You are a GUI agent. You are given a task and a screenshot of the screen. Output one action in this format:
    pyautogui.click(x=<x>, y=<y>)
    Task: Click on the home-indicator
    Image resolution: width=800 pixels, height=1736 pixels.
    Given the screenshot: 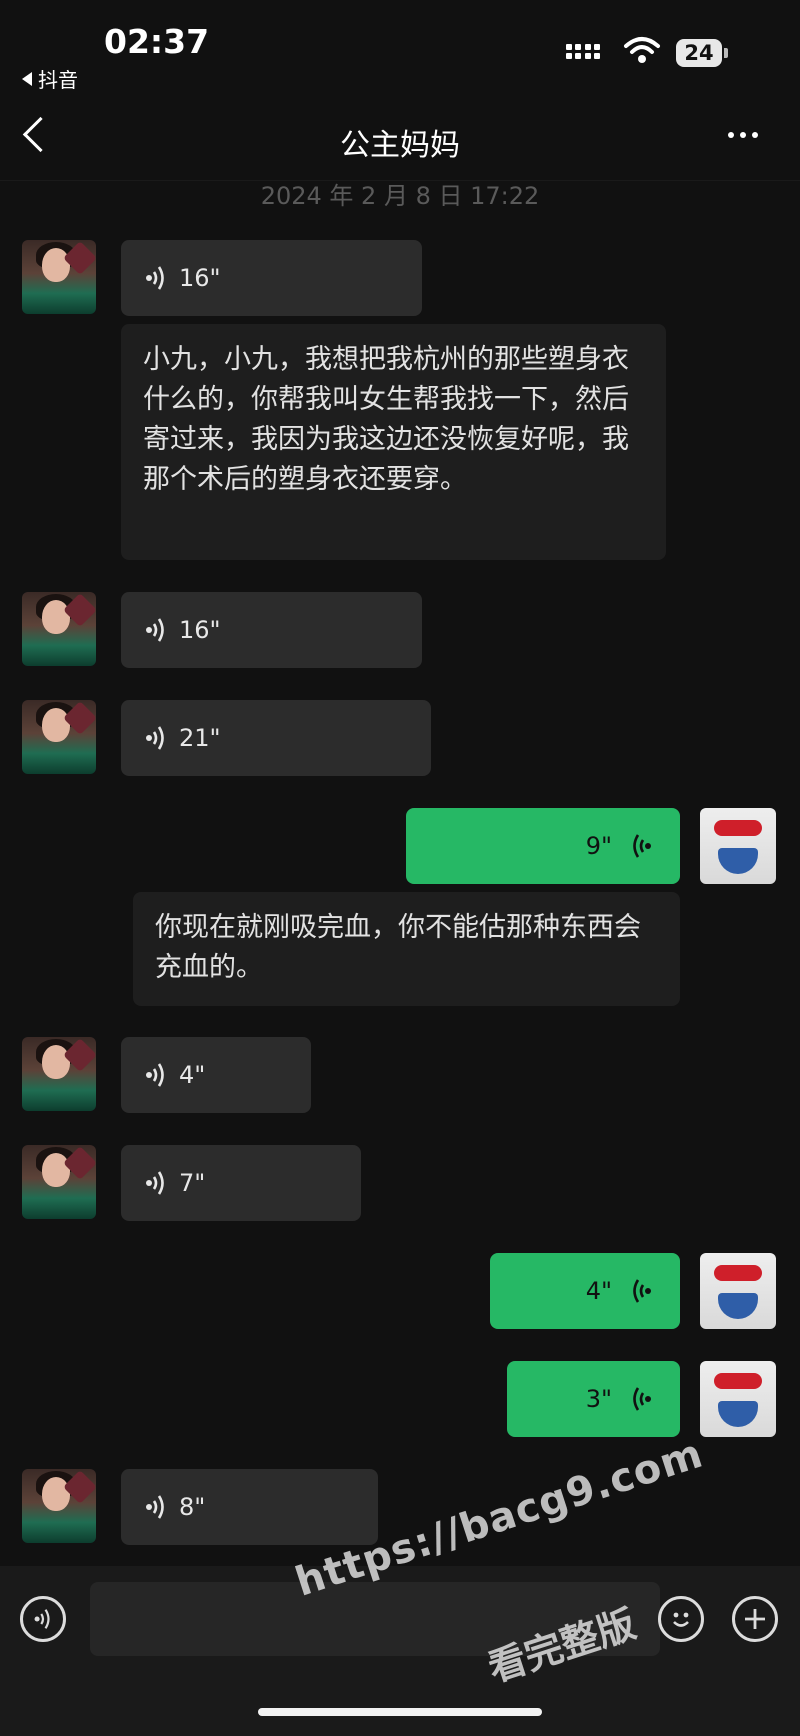 What is the action you would take?
    pyautogui.click(x=400, y=1712)
    